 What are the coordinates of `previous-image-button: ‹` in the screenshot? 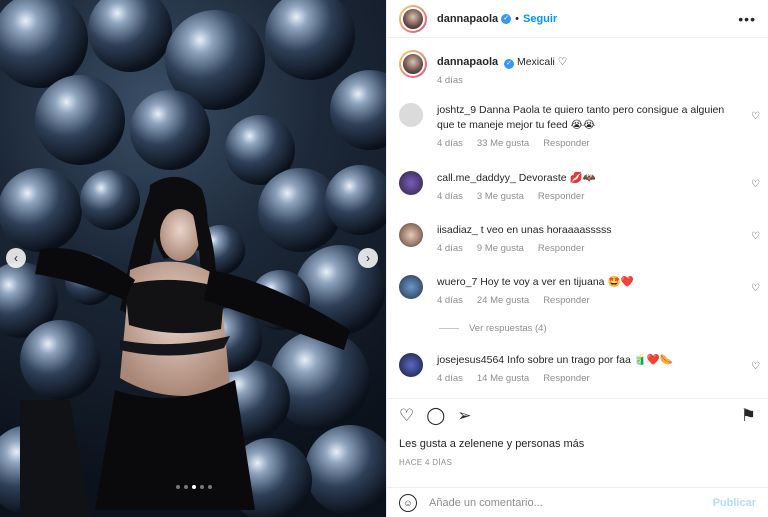 It's located at (16, 258).